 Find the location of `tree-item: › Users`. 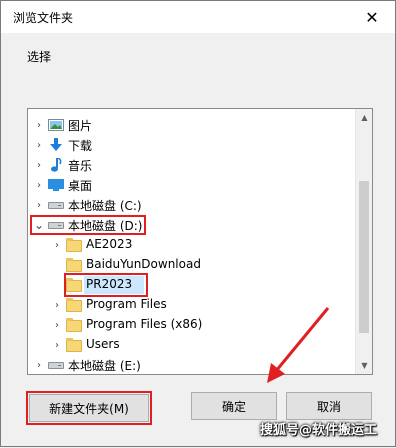

tree-item: › Users is located at coordinates (191, 345).